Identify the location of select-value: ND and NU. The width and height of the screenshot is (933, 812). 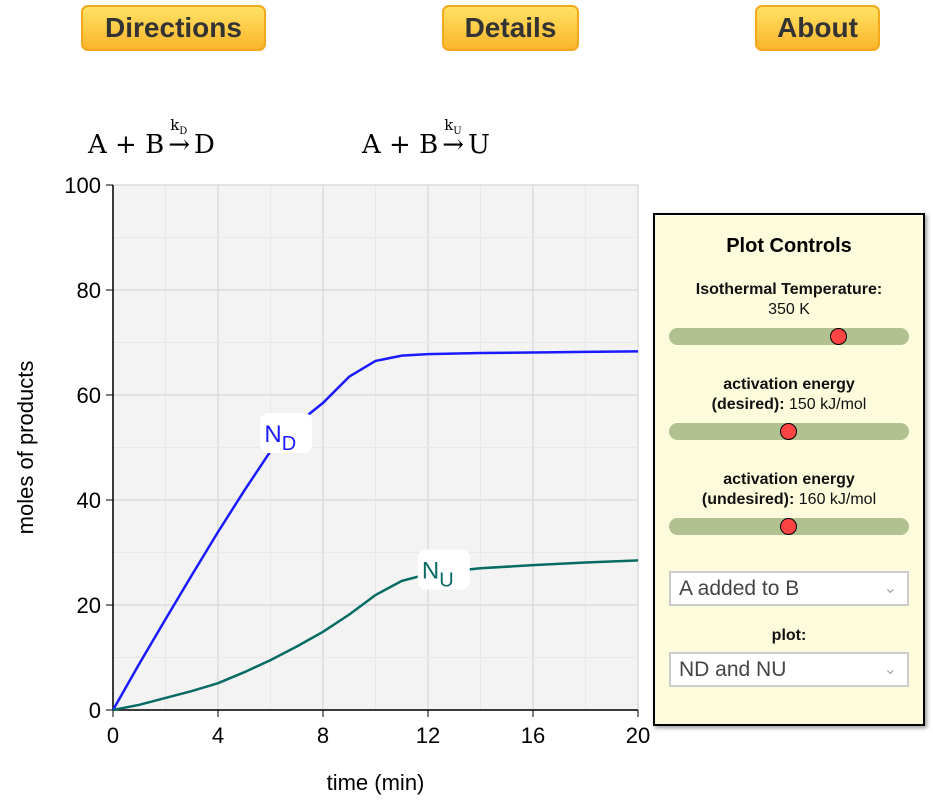
(733, 669).